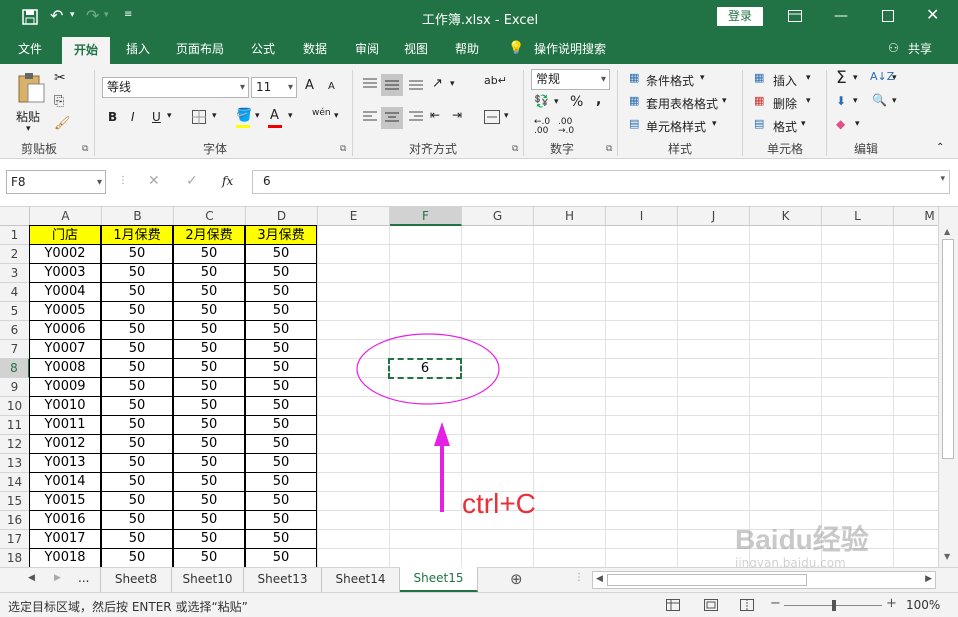 The height and width of the screenshot is (617, 958). Describe the element at coordinates (642, 216) in the screenshot. I see `column-header-i: I` at that location.